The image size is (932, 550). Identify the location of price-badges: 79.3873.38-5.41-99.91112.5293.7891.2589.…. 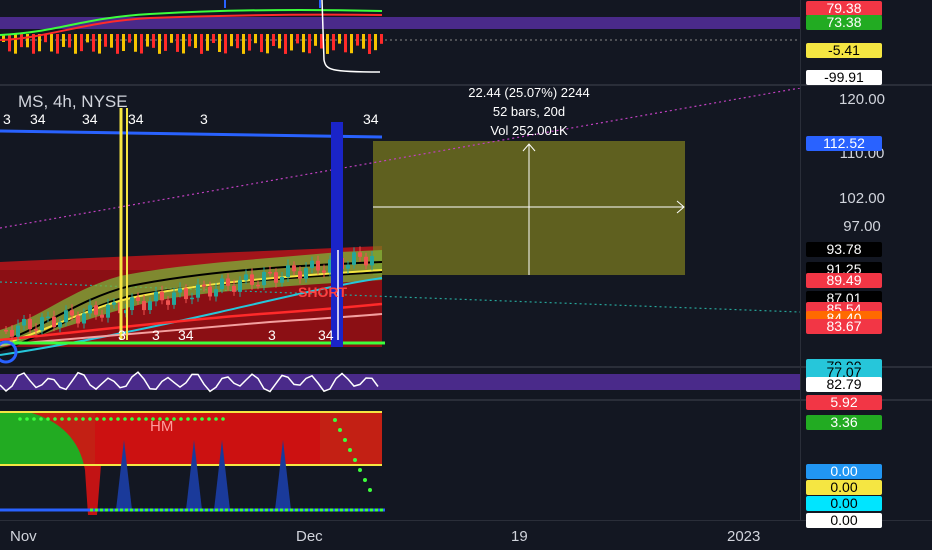
(844, 264).